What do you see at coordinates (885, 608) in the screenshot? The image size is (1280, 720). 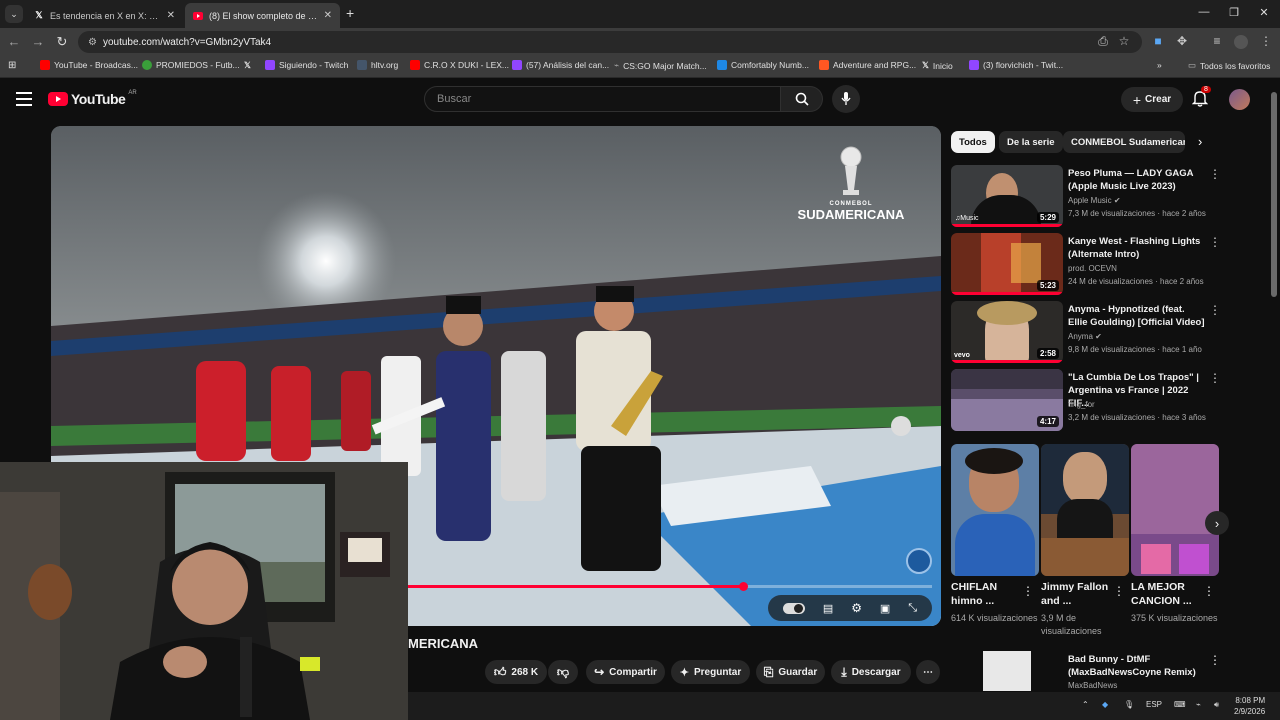 I see `miniplayer-icon: ▣` at bounding box center [885, 608].